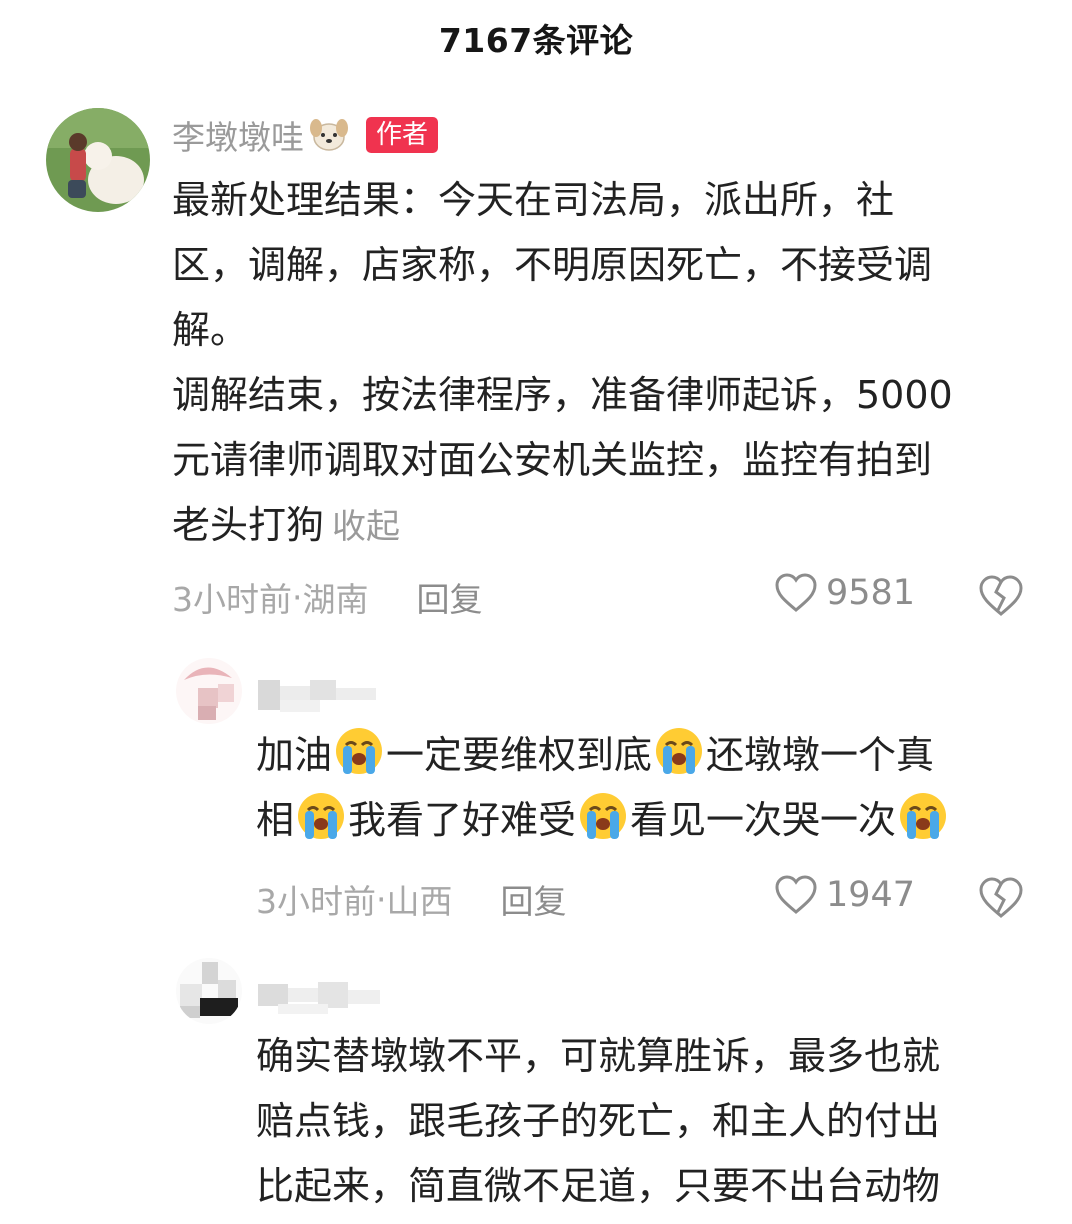 The height and width of the screenshot is (1224, 1072). I want to click on reply-text-segment: 我看了好难受, so click(462, 820).